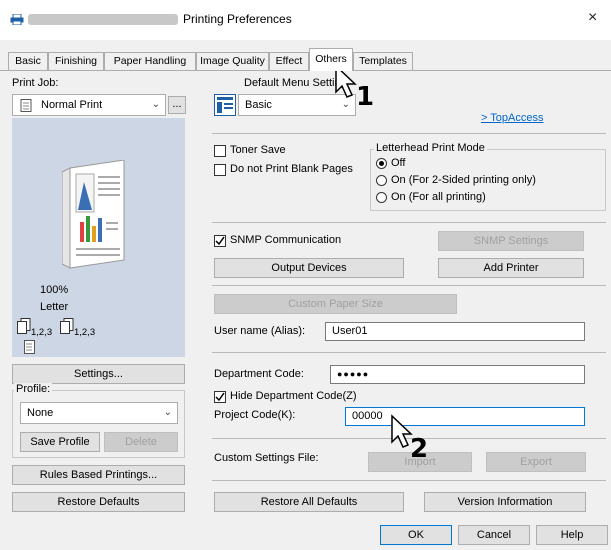 This screenshot has height=550, width=611. Describe the element at coordinates (383, 61) in the screenshot. I see `tab-templates: Templates` at that location.